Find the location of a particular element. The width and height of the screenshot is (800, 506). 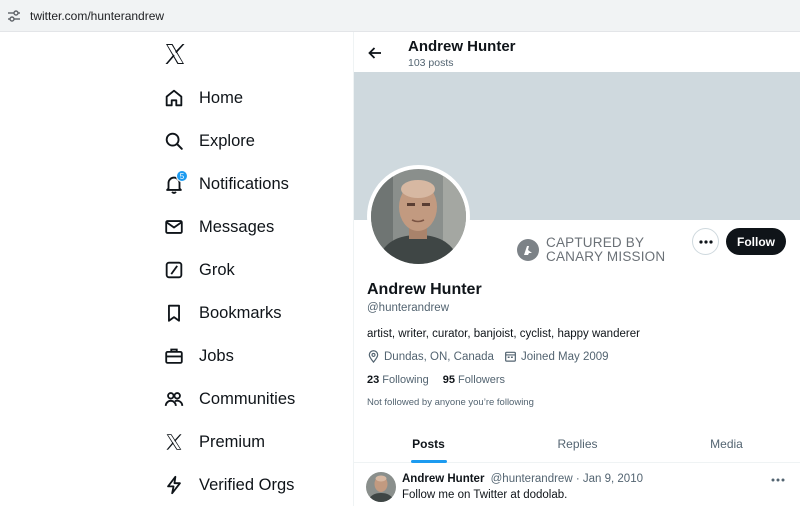

followers-link: 95 Followers is located at coordinates (474, 380).